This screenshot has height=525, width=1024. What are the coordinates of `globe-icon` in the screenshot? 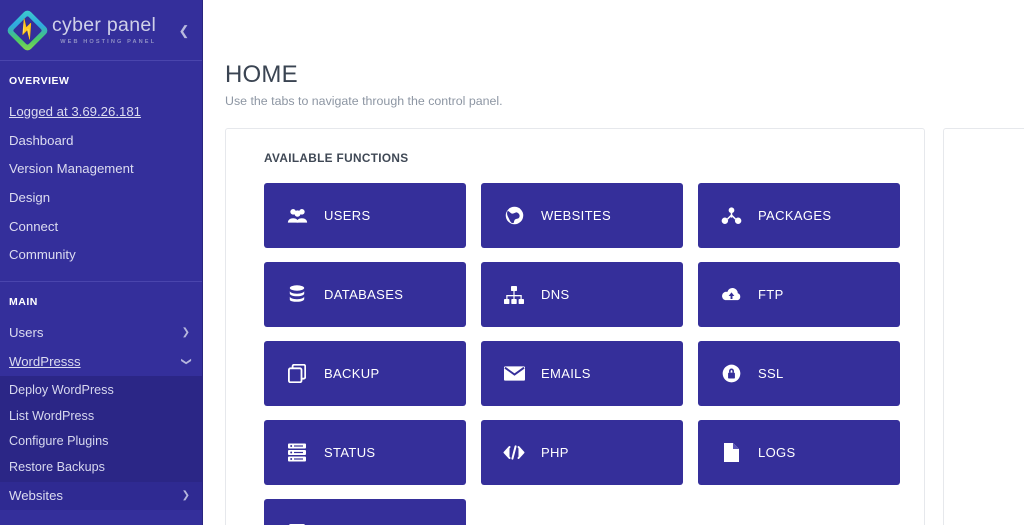 It's located at (514, 216).